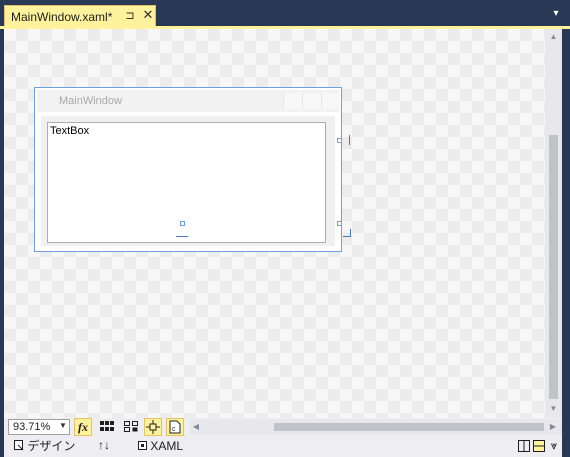 Image resolution: width=570 pixels, height=457 pixels. Describe the element at coordinates (130, 16) in the screenshot. I see `pin-icon: ⊐` at that location.